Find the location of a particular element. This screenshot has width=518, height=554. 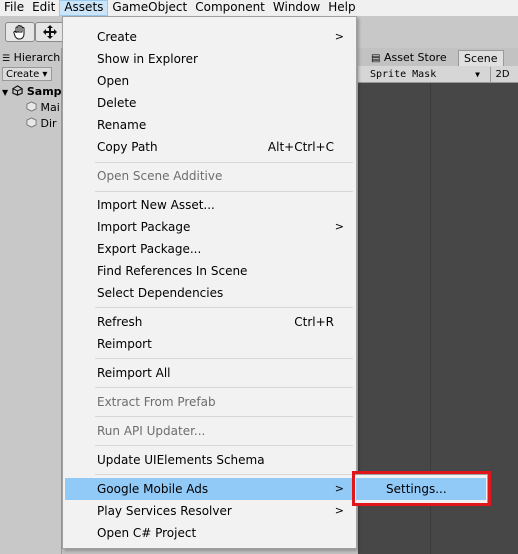

highlight-callout-box is located at coordinates (421, 488).